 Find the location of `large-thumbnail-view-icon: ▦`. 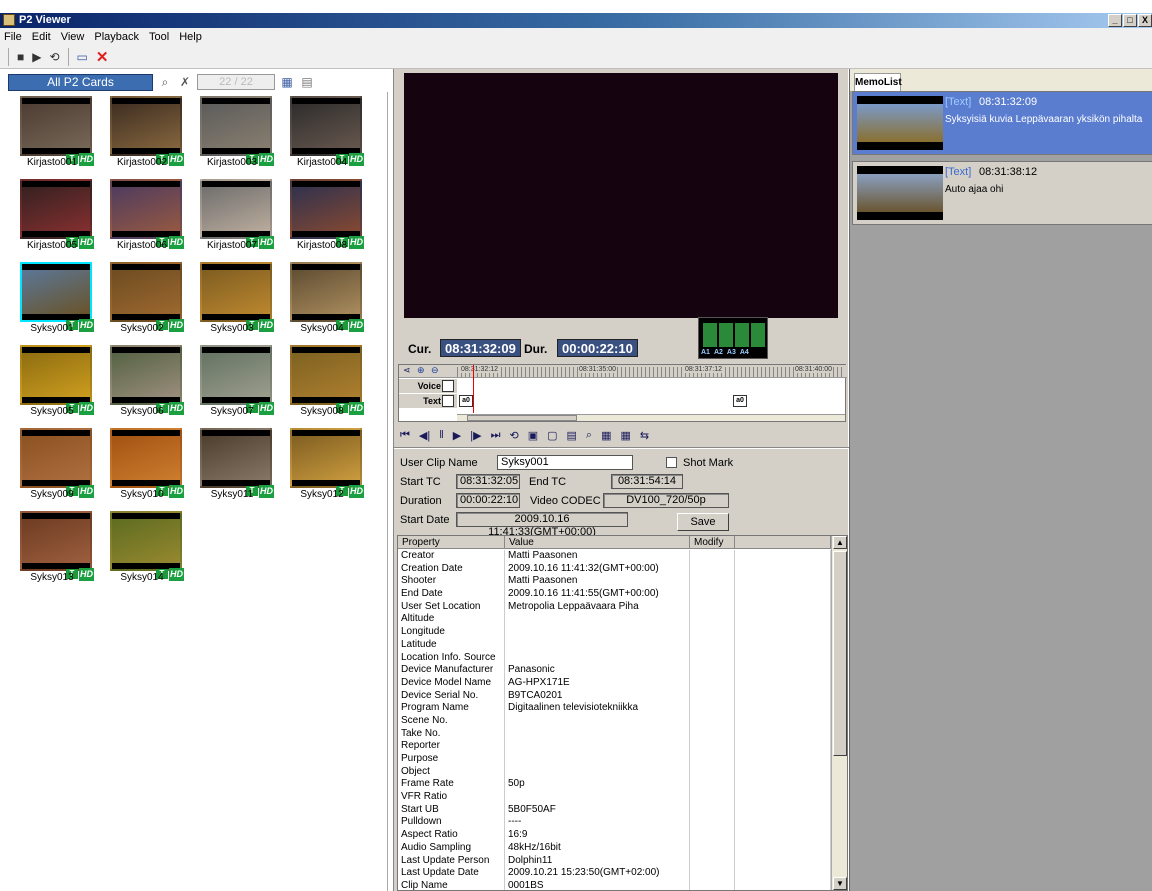

large-thumbnail-view-icon: ▦ is located at coordinates (287, 82).